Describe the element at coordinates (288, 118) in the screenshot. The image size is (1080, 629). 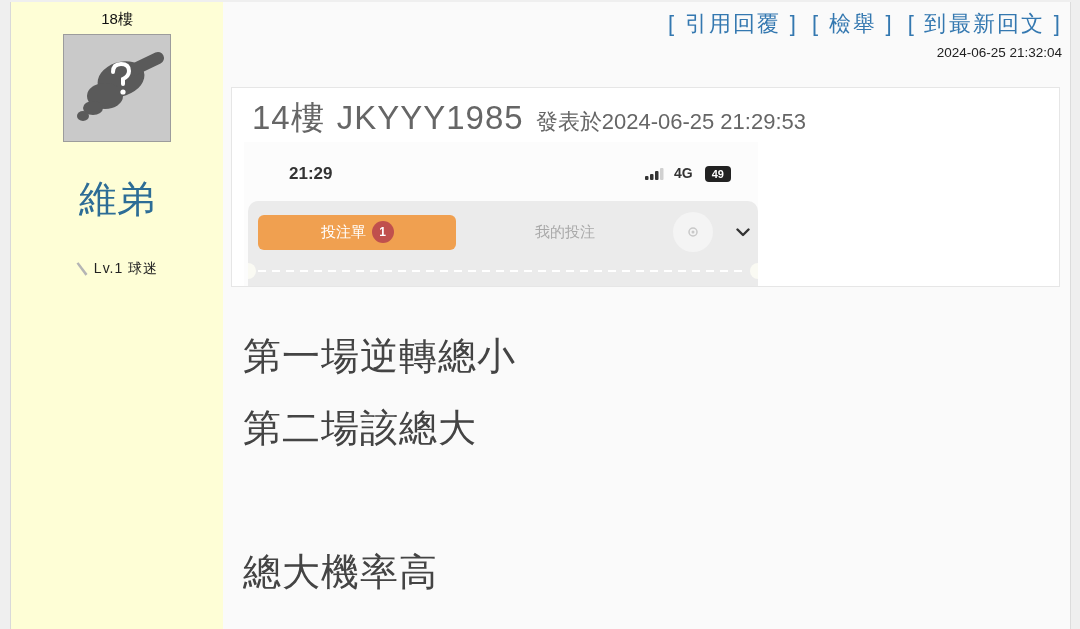
I see `quote-floor: 14樓` at that location.